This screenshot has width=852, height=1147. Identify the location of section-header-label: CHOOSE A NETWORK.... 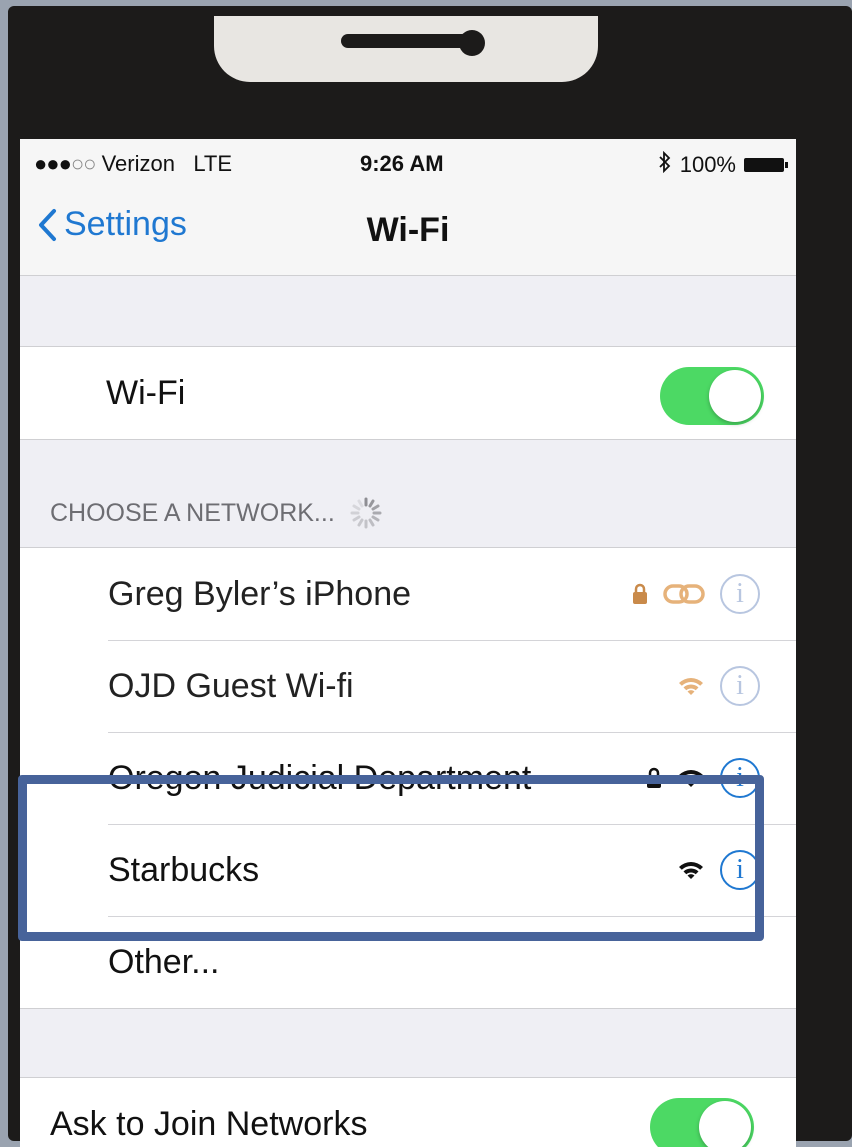
(192, 512).